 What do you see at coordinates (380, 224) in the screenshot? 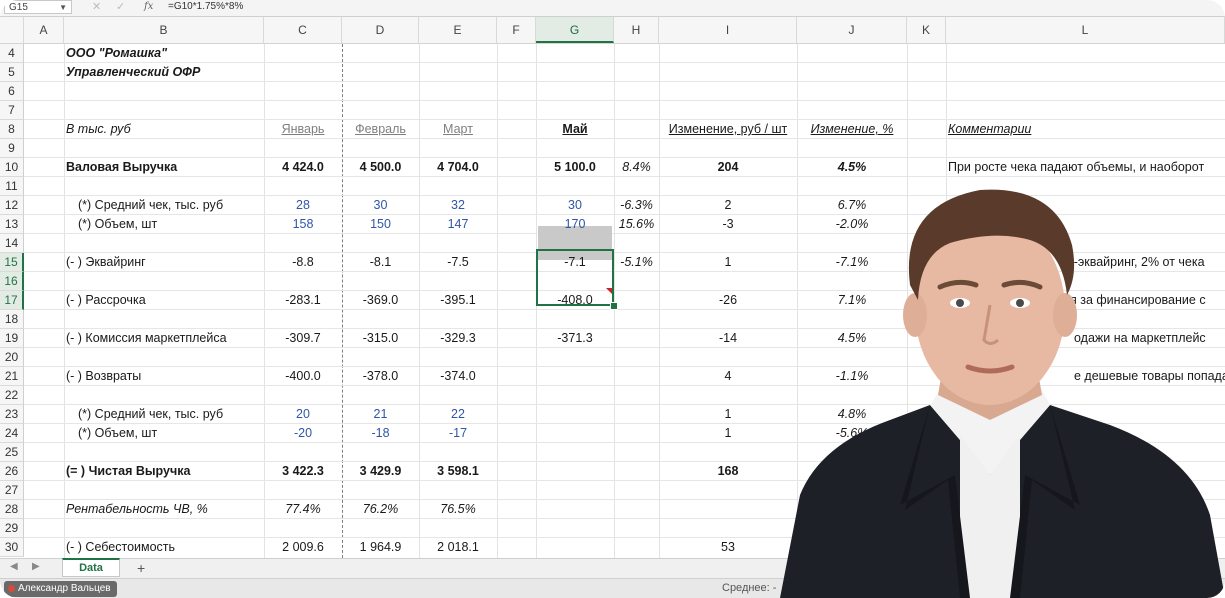
I see `cell-value: 150` at bounding box center [380, 224].